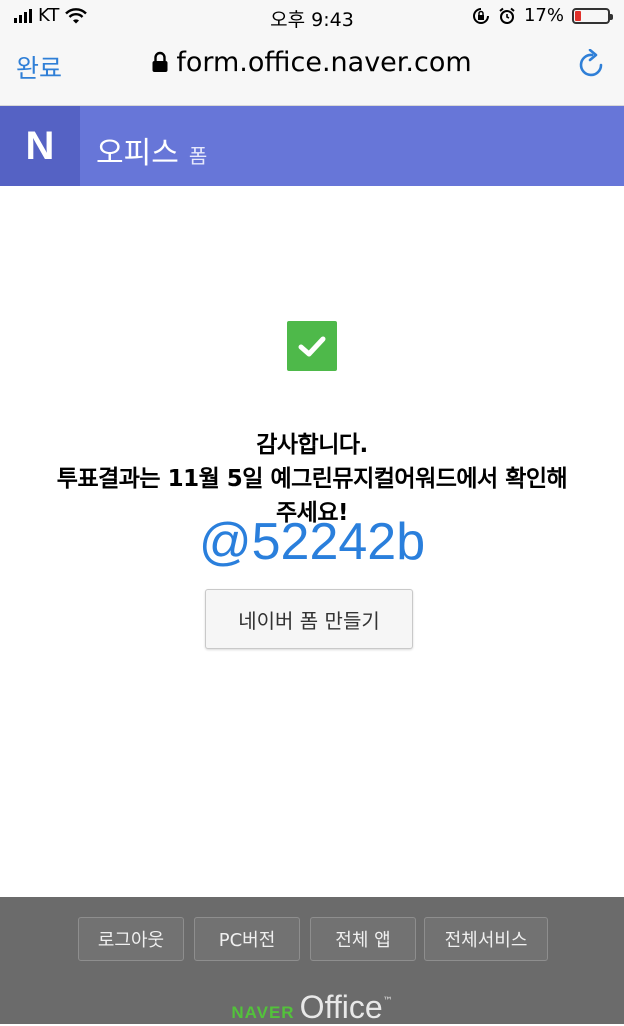  I want to click on pc-version-button: PC버전, so click(247, 939).